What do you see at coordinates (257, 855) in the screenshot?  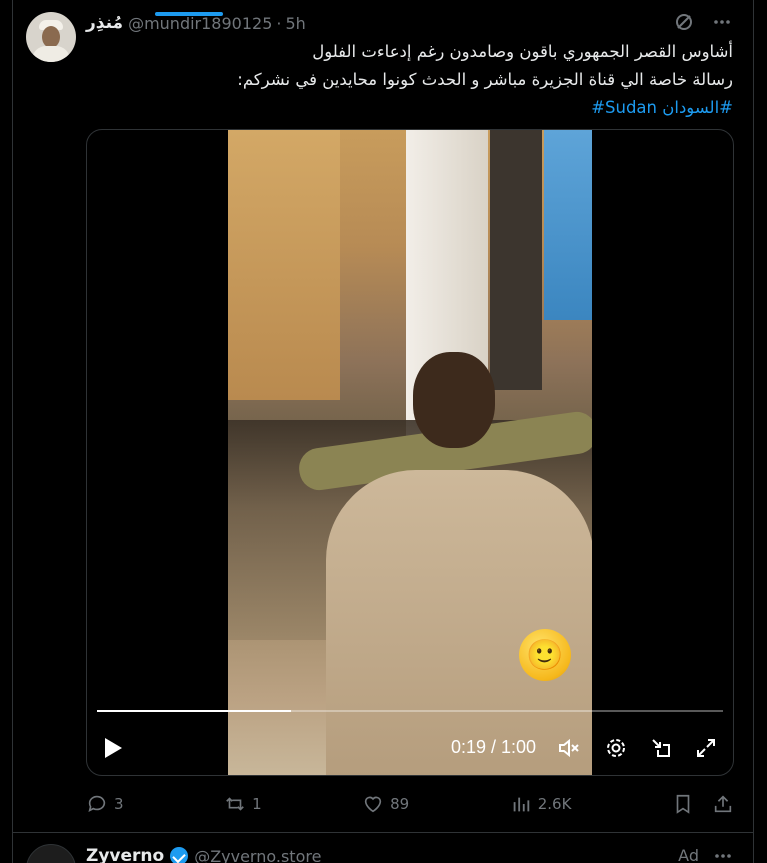 I see `next-author-handle: @Zyverno.store` at bounding box center [257, 855].